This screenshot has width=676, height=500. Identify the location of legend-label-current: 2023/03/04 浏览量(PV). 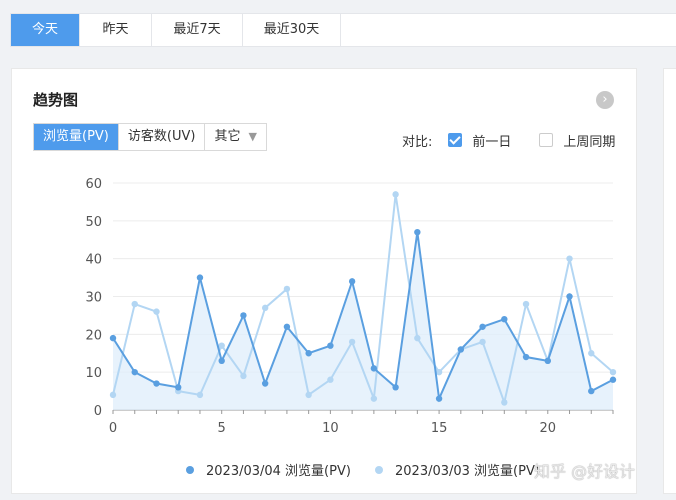
(278, 471).